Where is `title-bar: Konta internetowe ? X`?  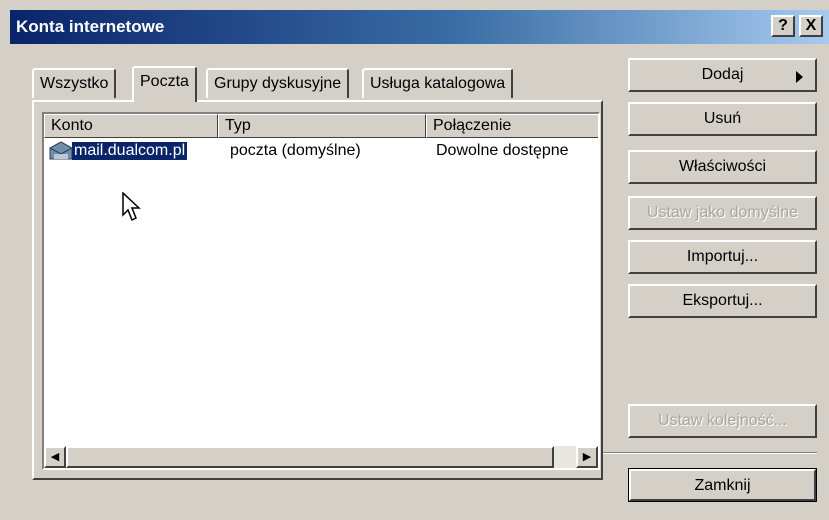
title-bar: Konta internetowe ? X is located at coordinates (419, 27).